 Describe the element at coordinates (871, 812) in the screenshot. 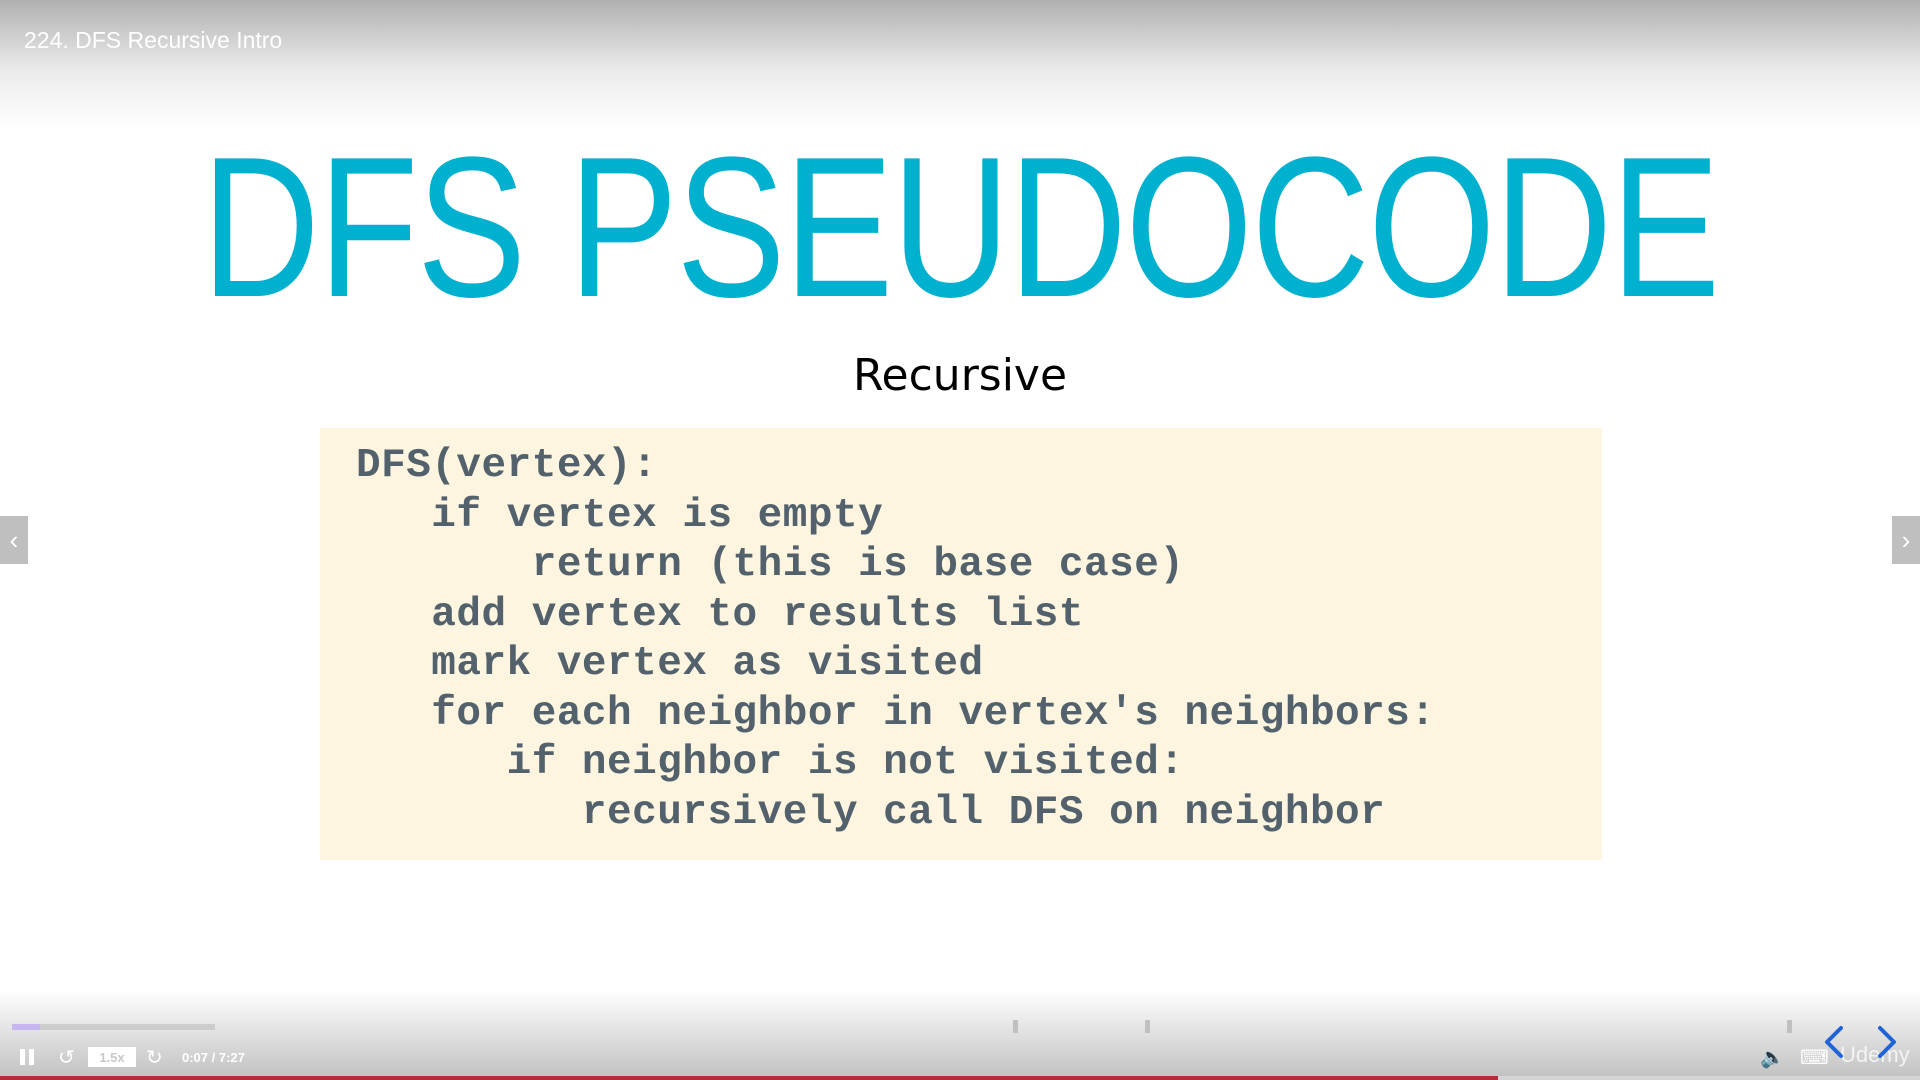

I see `code-line: recursively call DFS on neighbor` at that location.